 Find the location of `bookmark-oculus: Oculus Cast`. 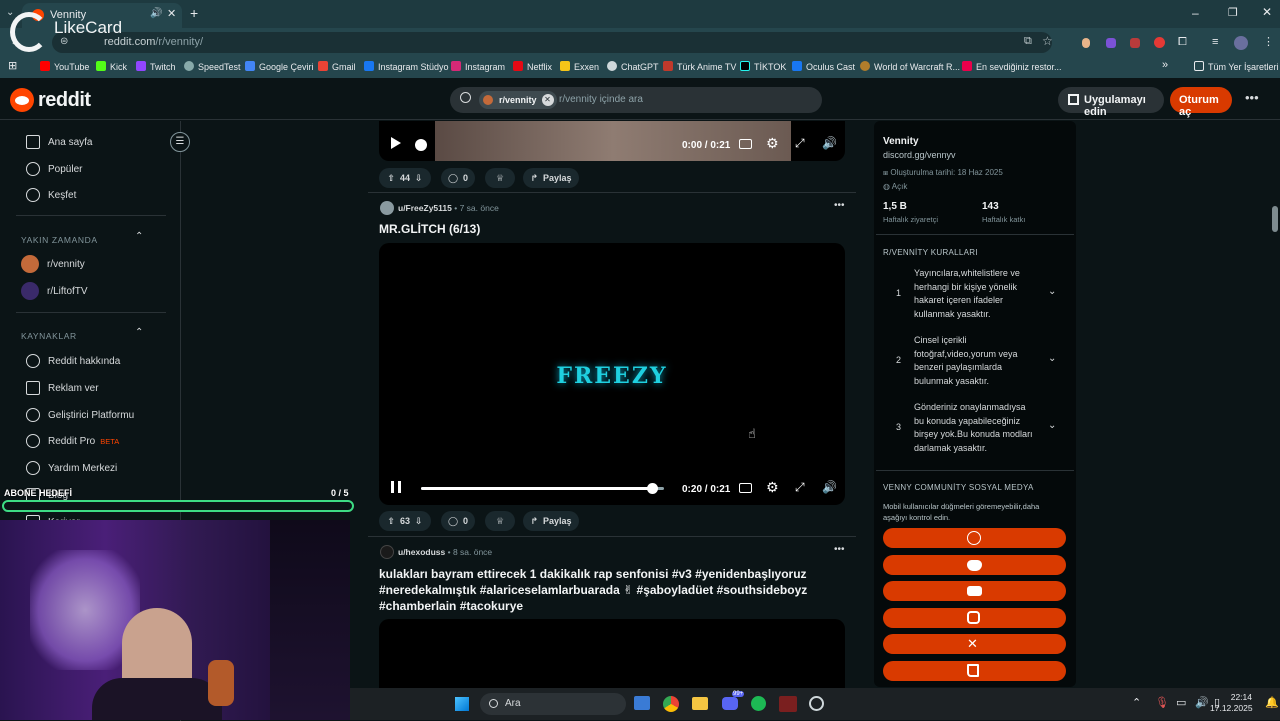

bookmark-oculus: Oculus Cast is located at coordinates (823, 66).